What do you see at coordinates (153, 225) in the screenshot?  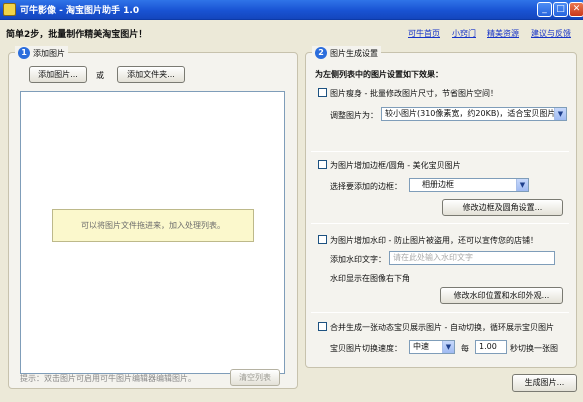 I see `drop-hint: 可以将图片文件拖进来，加入处理列表。` at bounding box center [153, 225].